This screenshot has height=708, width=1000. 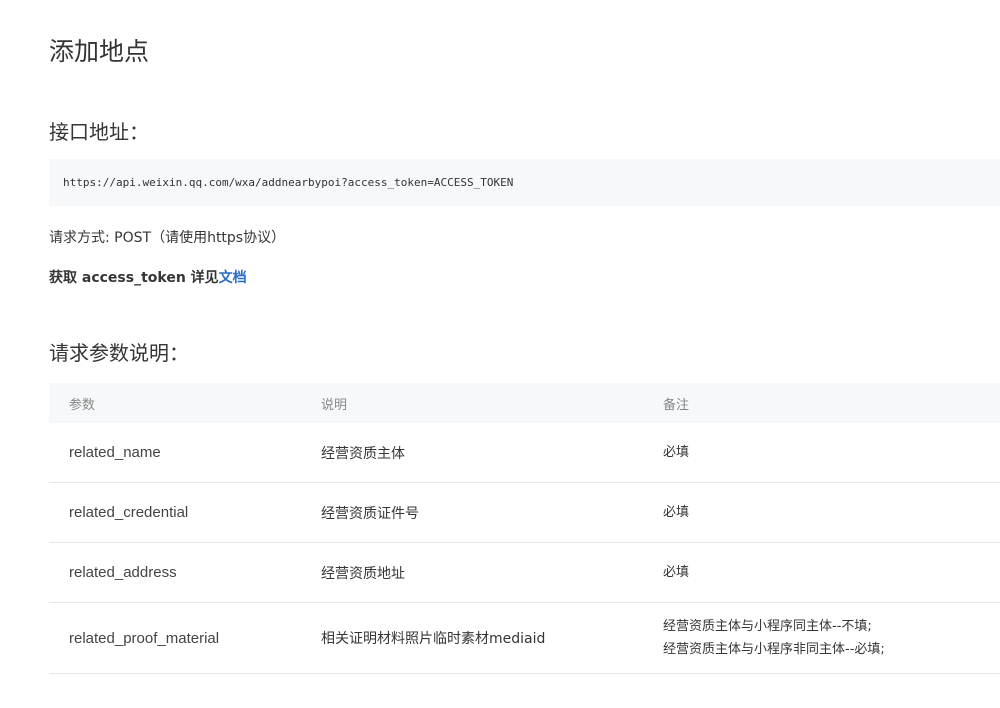 I want to click on remark-line: 经营资质主体与小程序非同主体--必填;, so click(x=774, y=649).